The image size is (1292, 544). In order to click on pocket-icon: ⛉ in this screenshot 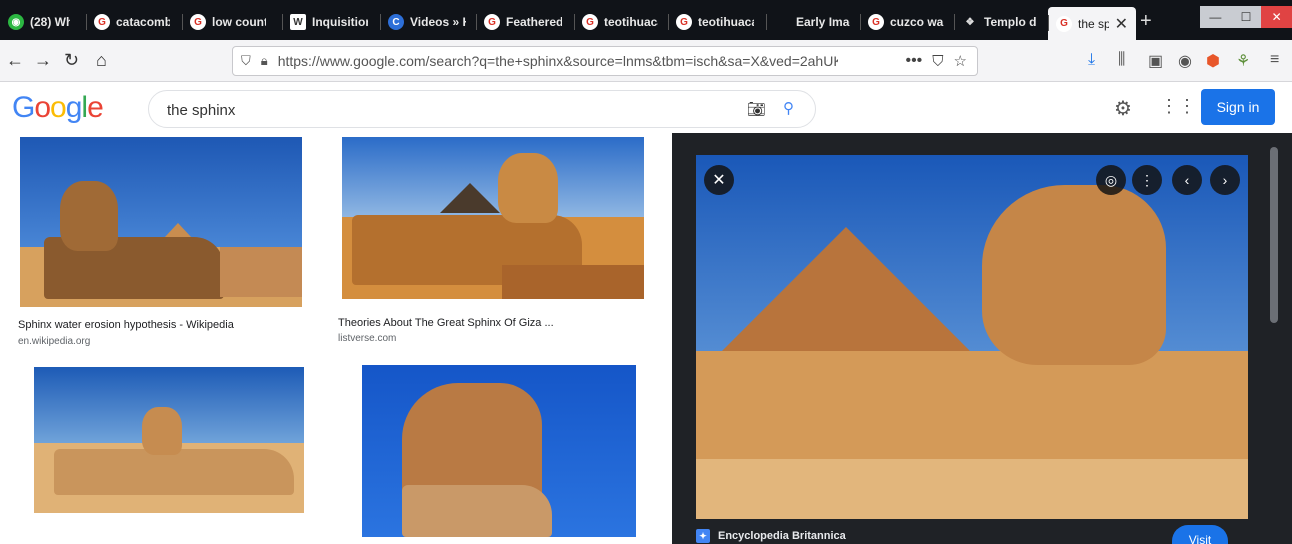, I will do `click(937, 61)`.